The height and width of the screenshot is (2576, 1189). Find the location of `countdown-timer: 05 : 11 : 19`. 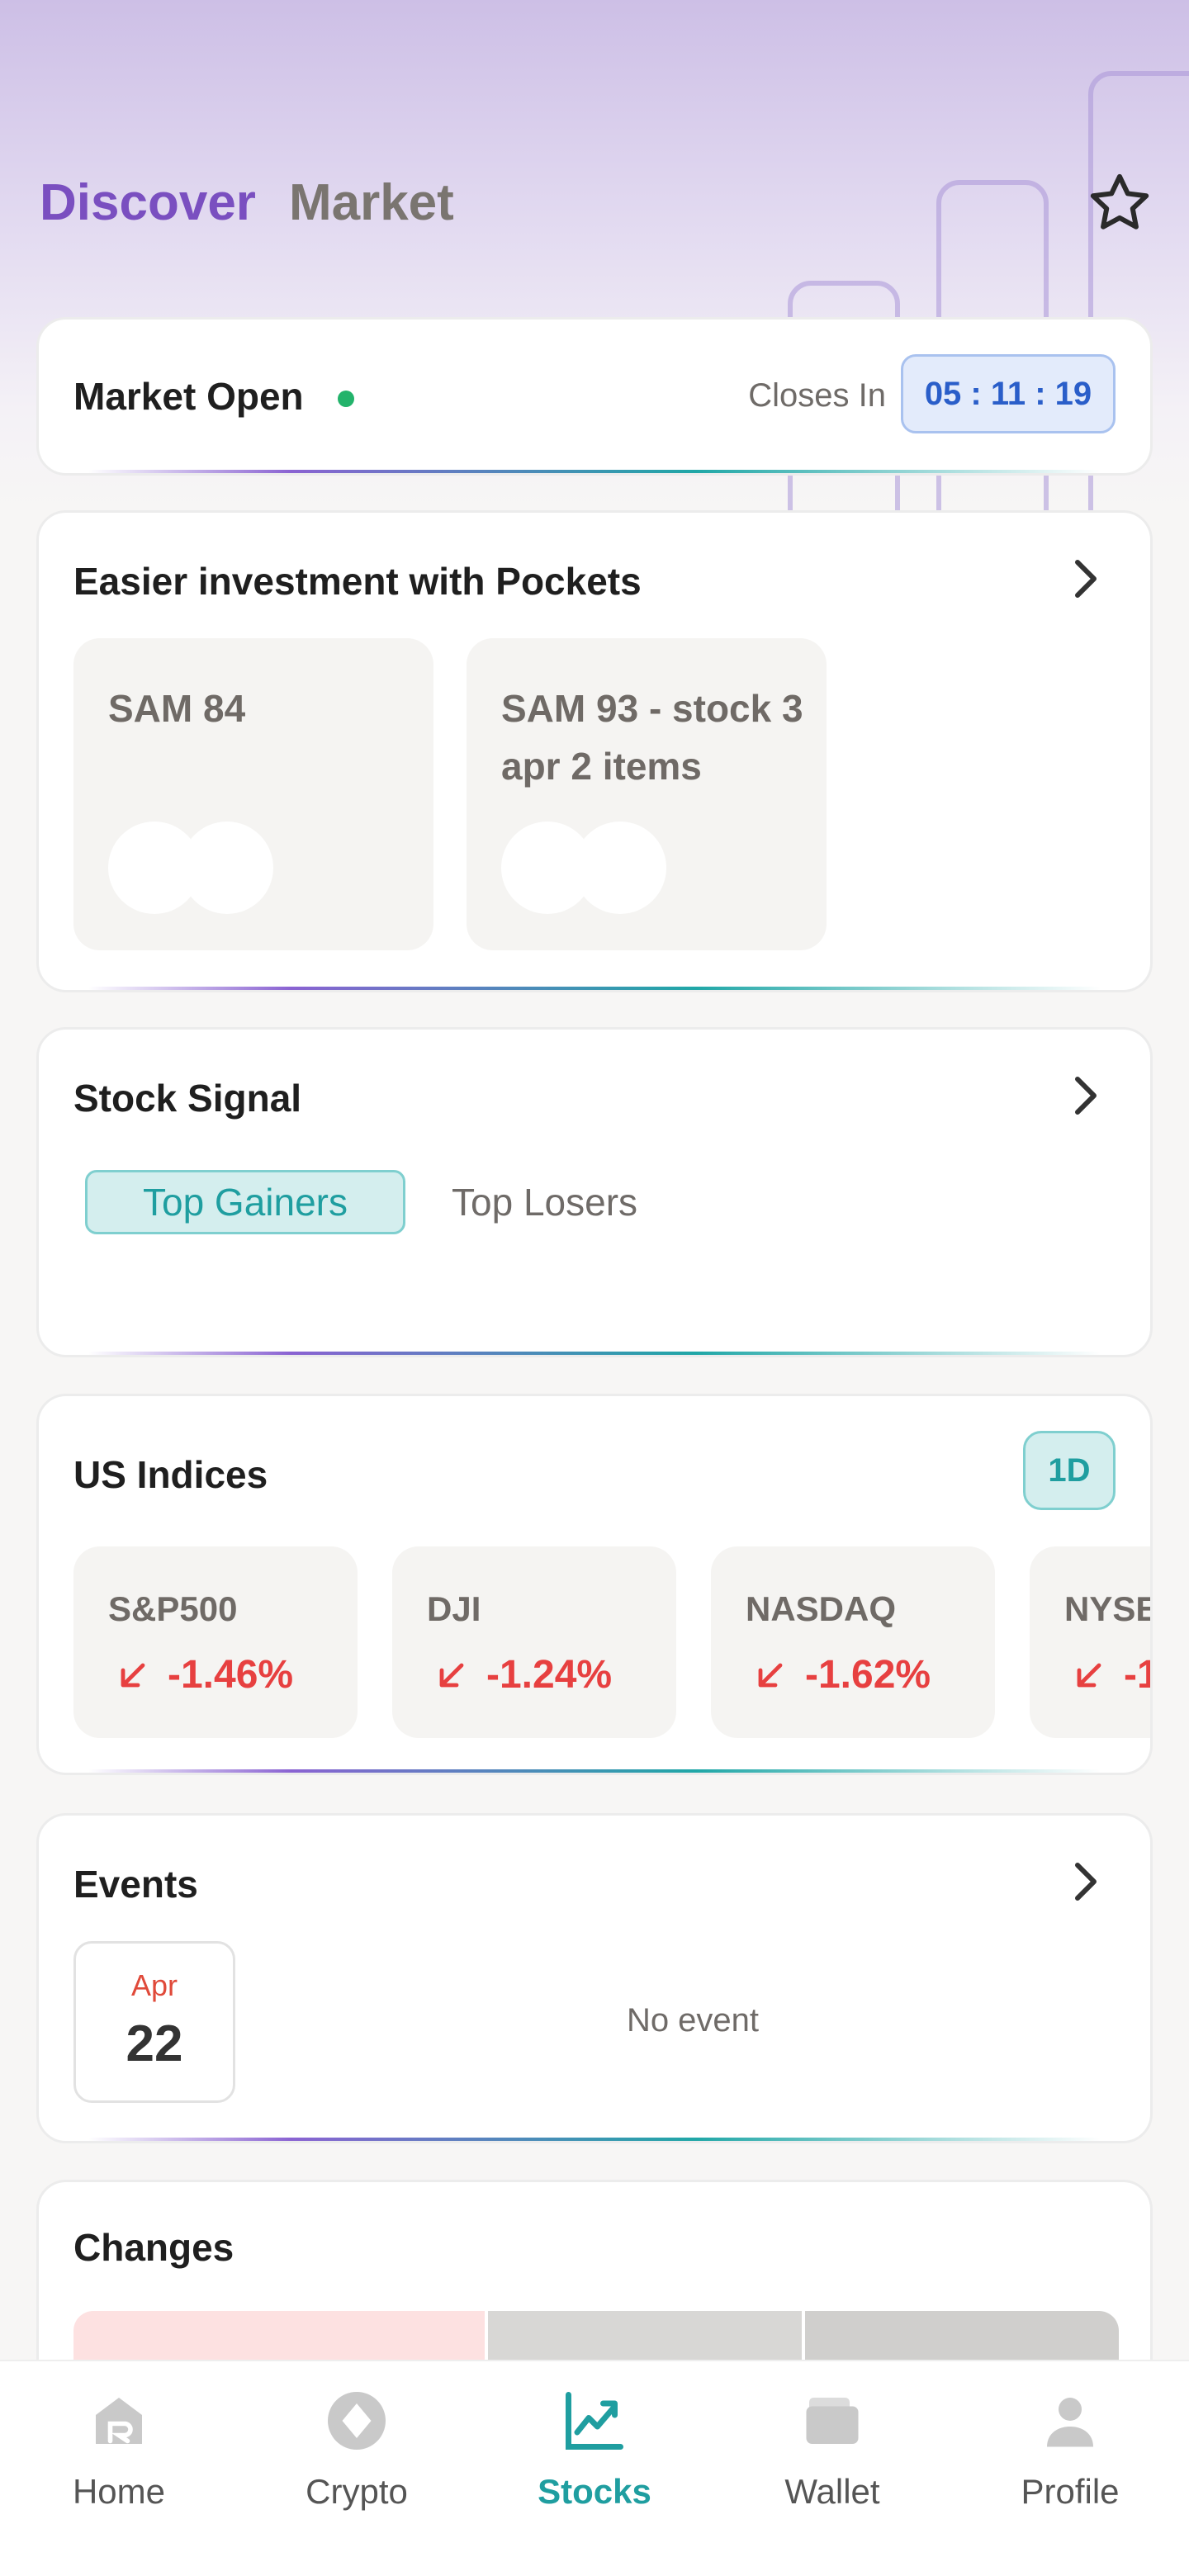

countdown-timer: 05 : 11 : 19 is located at coordinates (1008, 393).